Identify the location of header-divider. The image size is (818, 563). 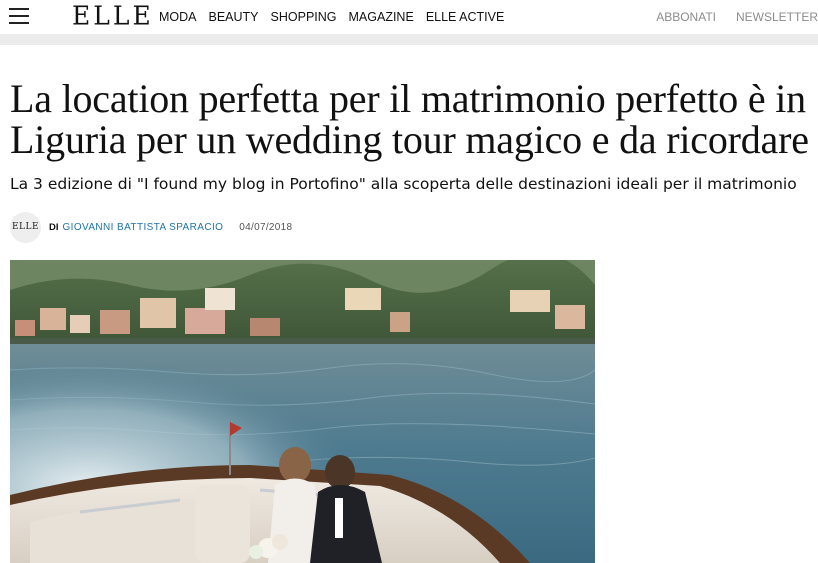
(409, 39).